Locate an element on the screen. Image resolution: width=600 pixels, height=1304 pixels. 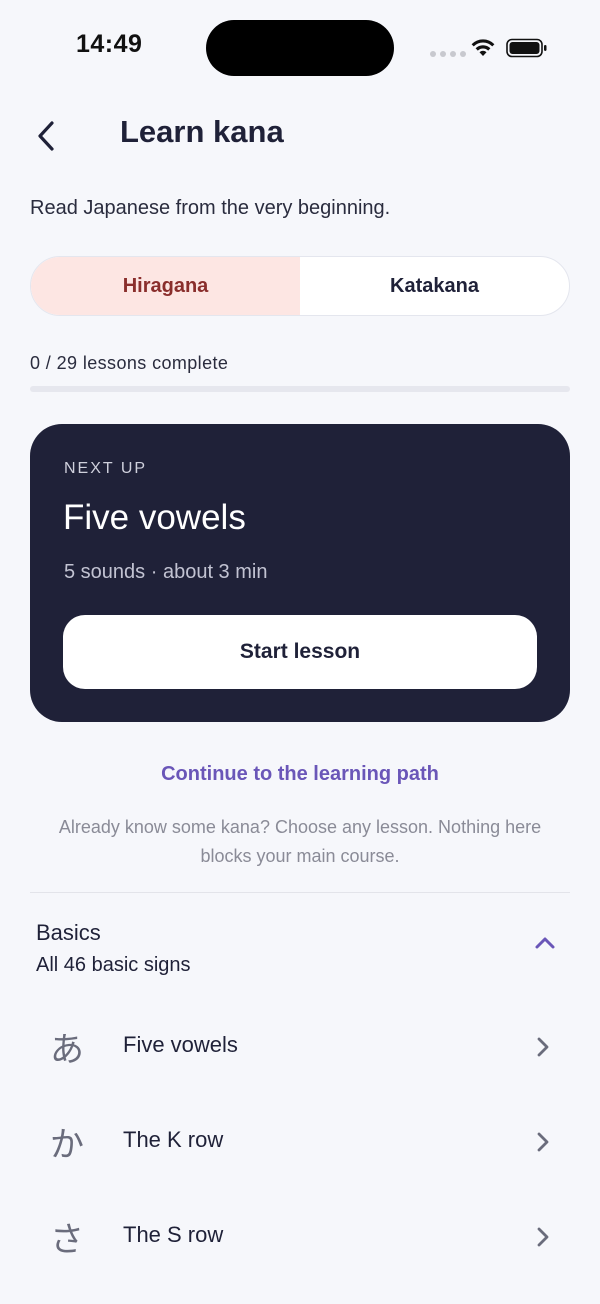
lesson-label: The S row is located at coordinates (173, 1234).